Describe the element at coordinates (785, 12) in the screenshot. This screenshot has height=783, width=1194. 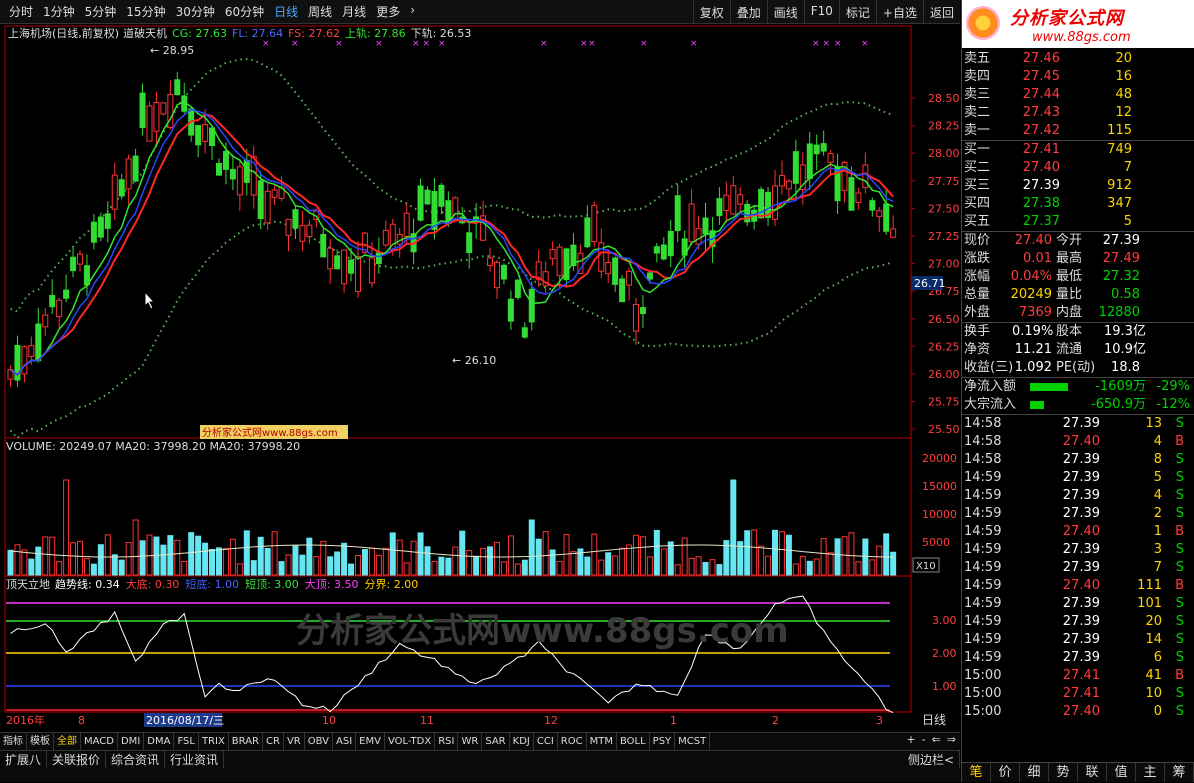
I see `tool-button-2: 画线` at that location.